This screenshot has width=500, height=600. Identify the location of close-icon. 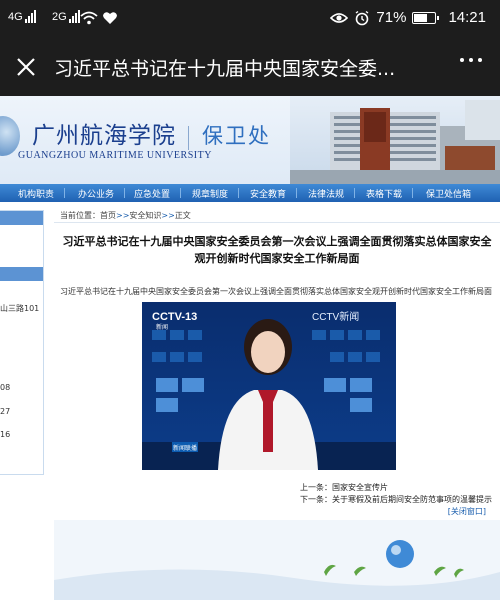
(26, 67).